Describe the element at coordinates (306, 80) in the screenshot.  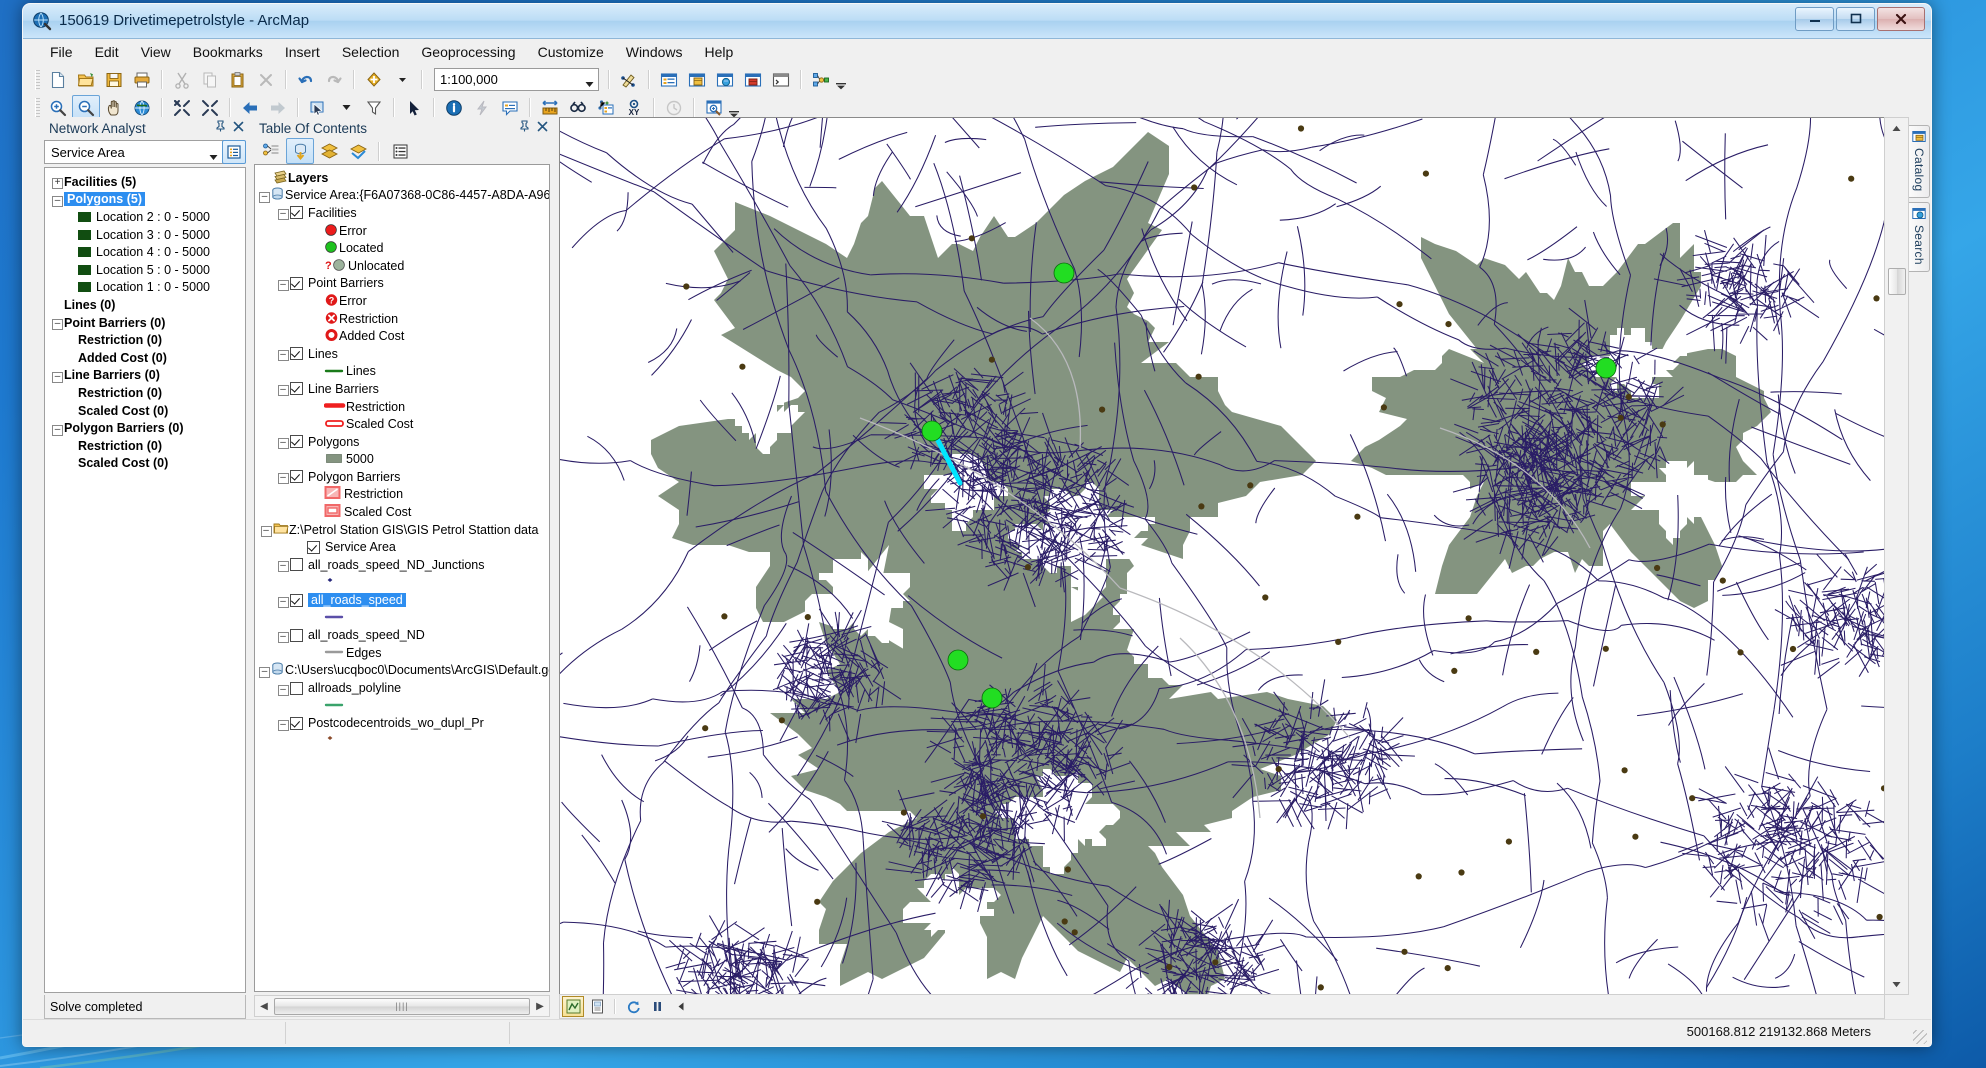
I see `undo-icon` at that location.